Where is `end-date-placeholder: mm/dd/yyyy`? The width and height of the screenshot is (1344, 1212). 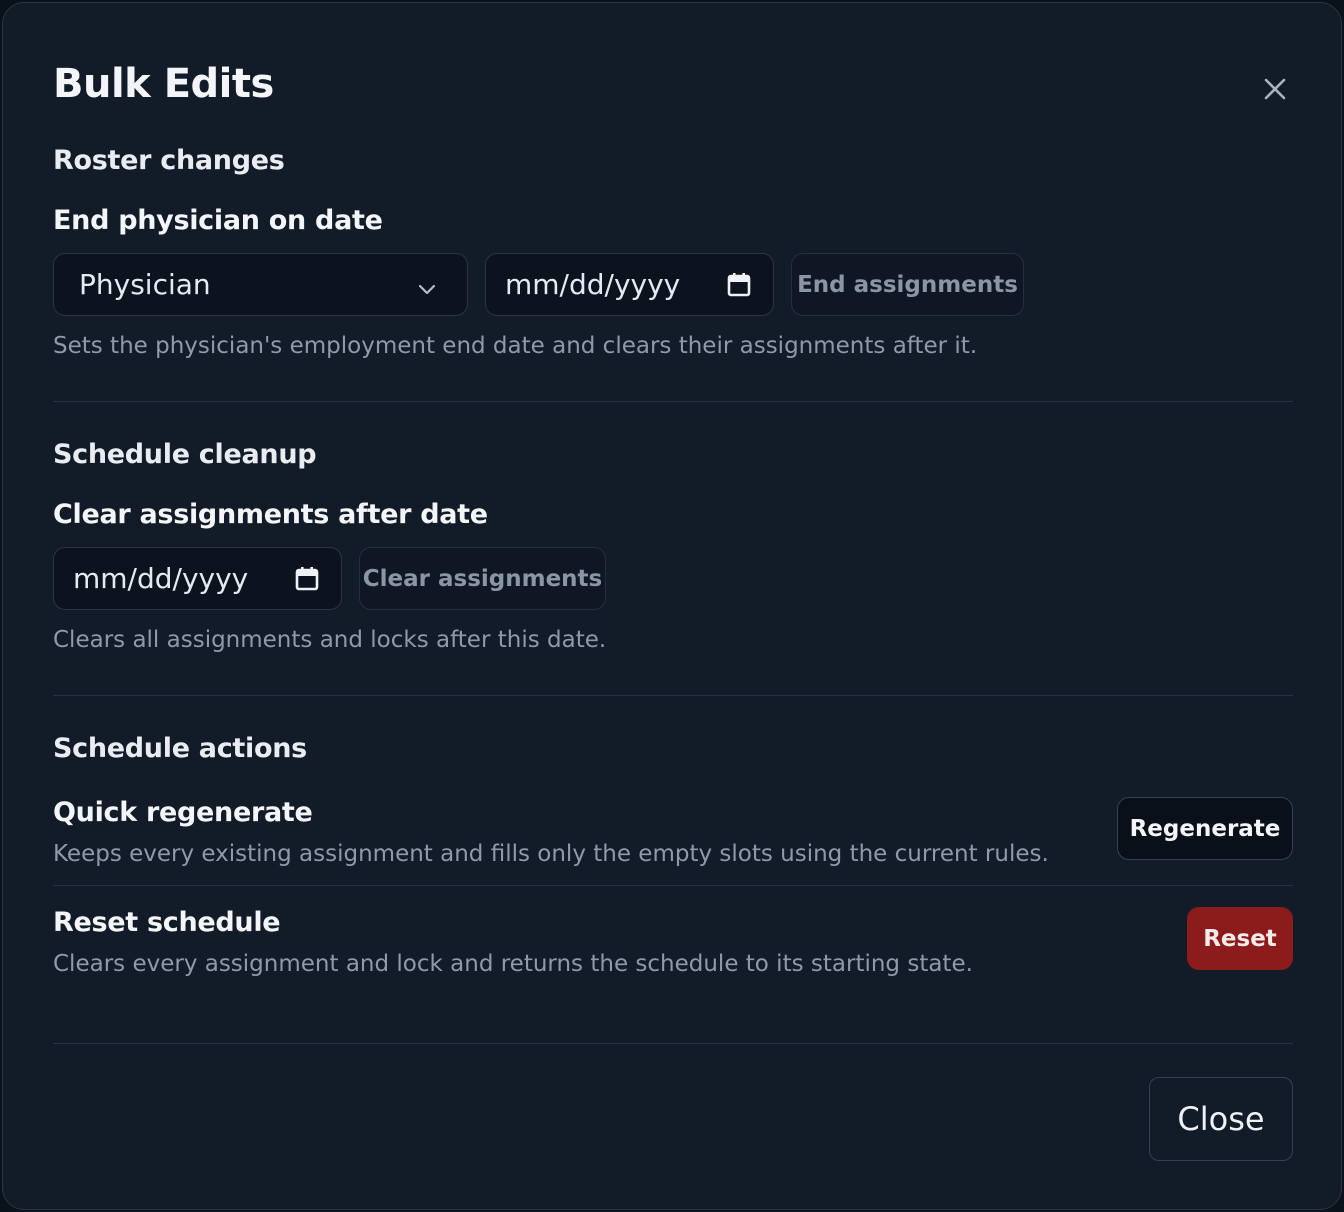 end-date-placeholder: mm/dd/yyyy is located at coordinates (593, 284).